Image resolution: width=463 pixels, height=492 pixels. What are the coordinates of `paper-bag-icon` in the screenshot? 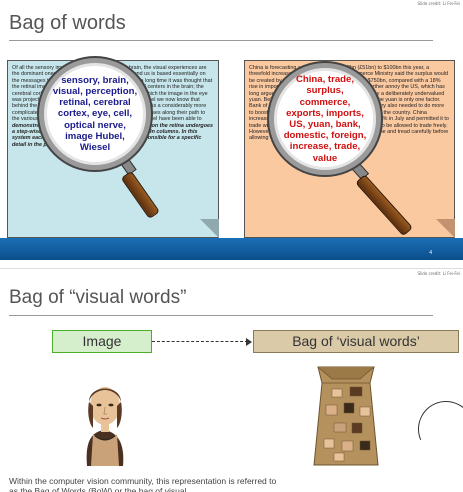 It's located at (346, 416).